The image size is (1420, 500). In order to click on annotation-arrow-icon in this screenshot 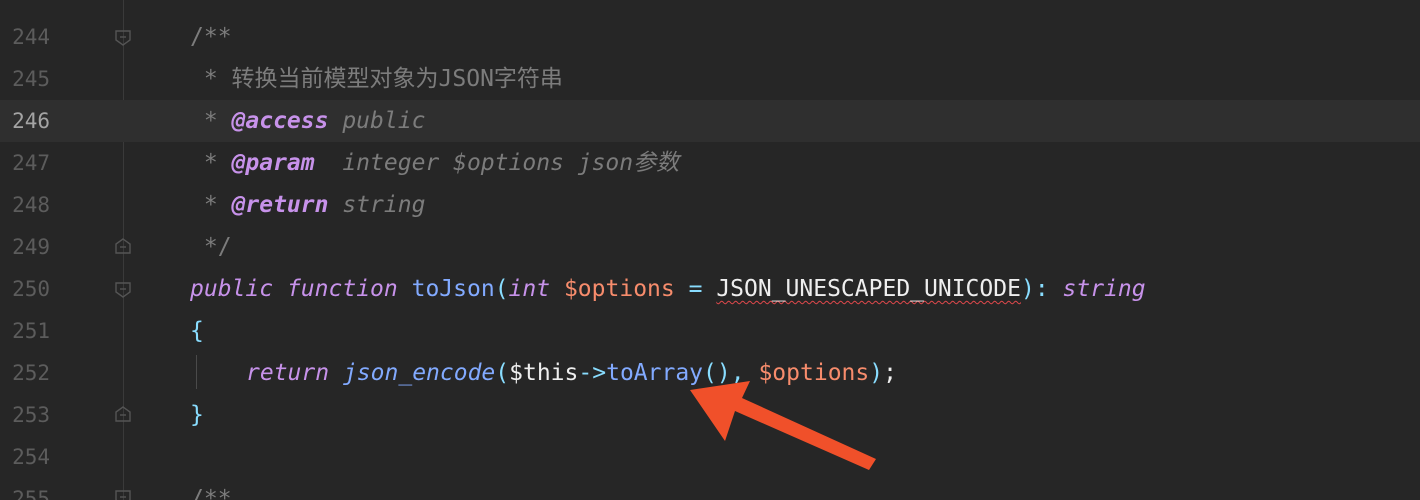, I will do `click(783, 425)`.